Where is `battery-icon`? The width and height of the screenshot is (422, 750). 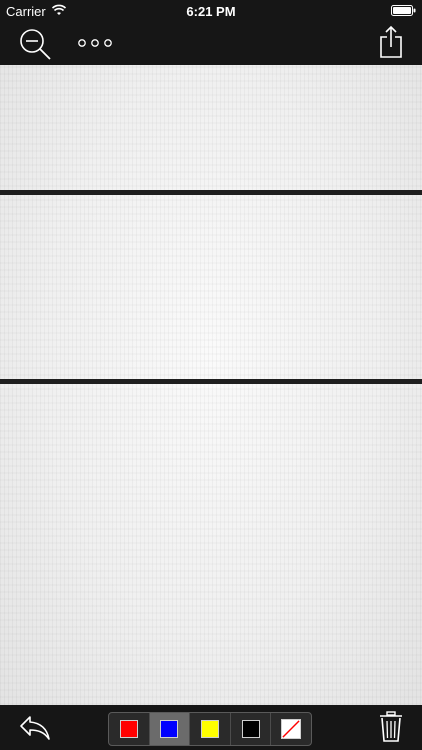
battery-icon is located at coordinates (403, 10).